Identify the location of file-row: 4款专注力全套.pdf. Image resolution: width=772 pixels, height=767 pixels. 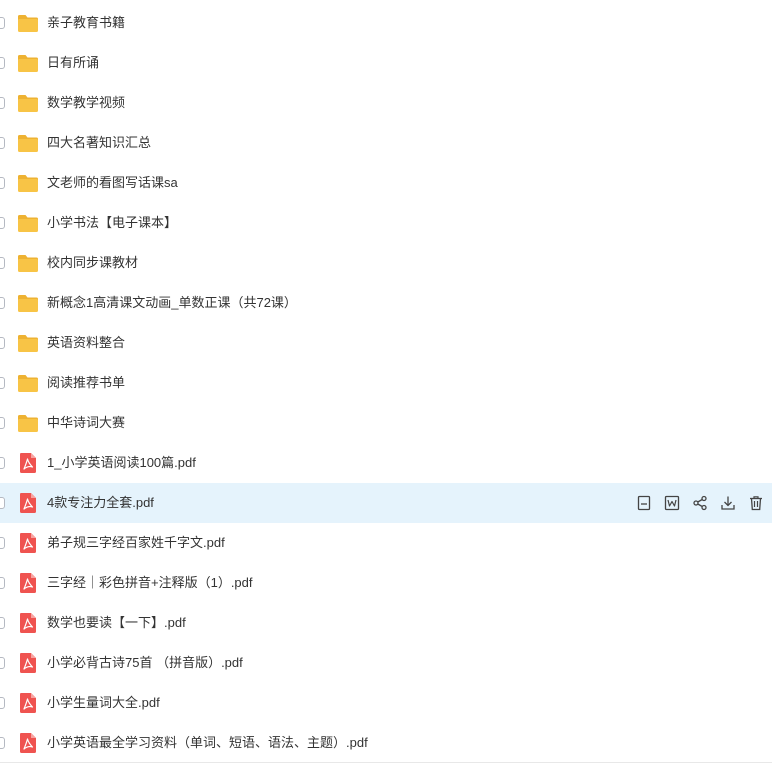
(386, 503).